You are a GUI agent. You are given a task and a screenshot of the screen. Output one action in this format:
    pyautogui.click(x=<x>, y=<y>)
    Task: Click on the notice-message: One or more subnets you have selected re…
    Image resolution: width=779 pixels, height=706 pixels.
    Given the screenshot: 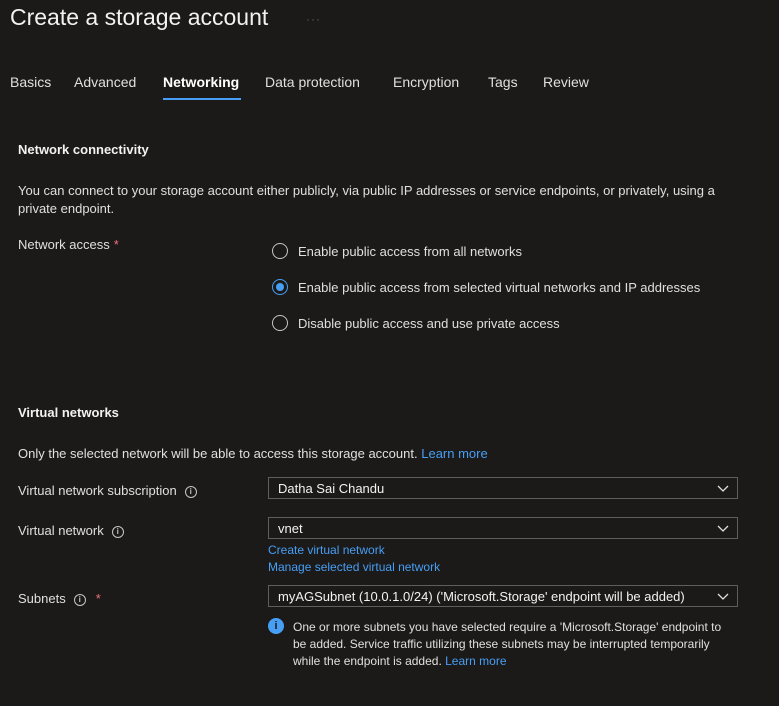 What is the action you would take?
    pyautogui.click(x=507, y=644)
    